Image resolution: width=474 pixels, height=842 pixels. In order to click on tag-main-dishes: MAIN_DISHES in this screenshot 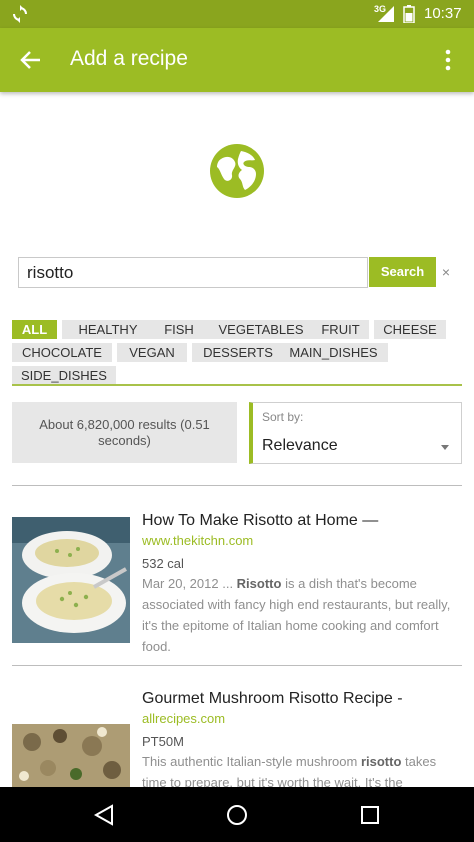, I will do `click(333, 352)`.